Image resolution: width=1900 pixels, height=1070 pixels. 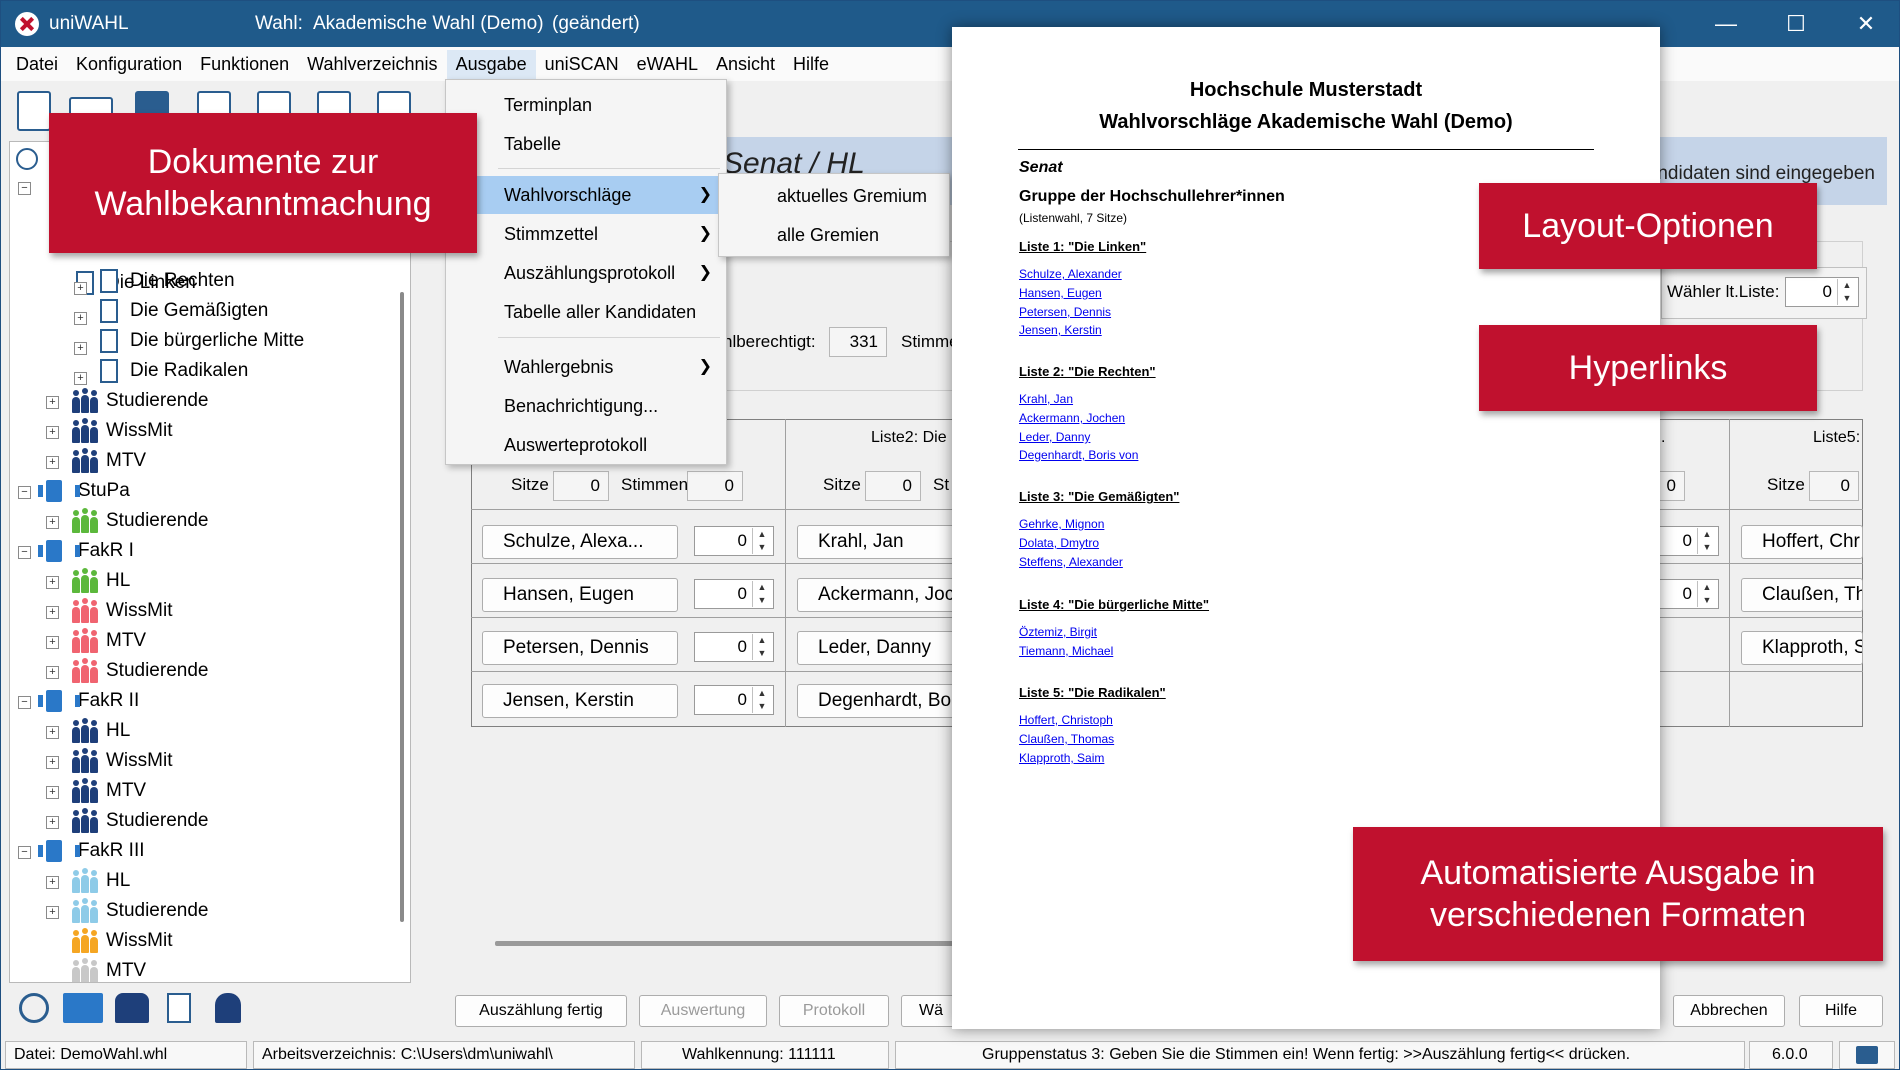 I want to click on preview-candidate-link: Gehrke, Mignon, so click(x=1061, y=524).